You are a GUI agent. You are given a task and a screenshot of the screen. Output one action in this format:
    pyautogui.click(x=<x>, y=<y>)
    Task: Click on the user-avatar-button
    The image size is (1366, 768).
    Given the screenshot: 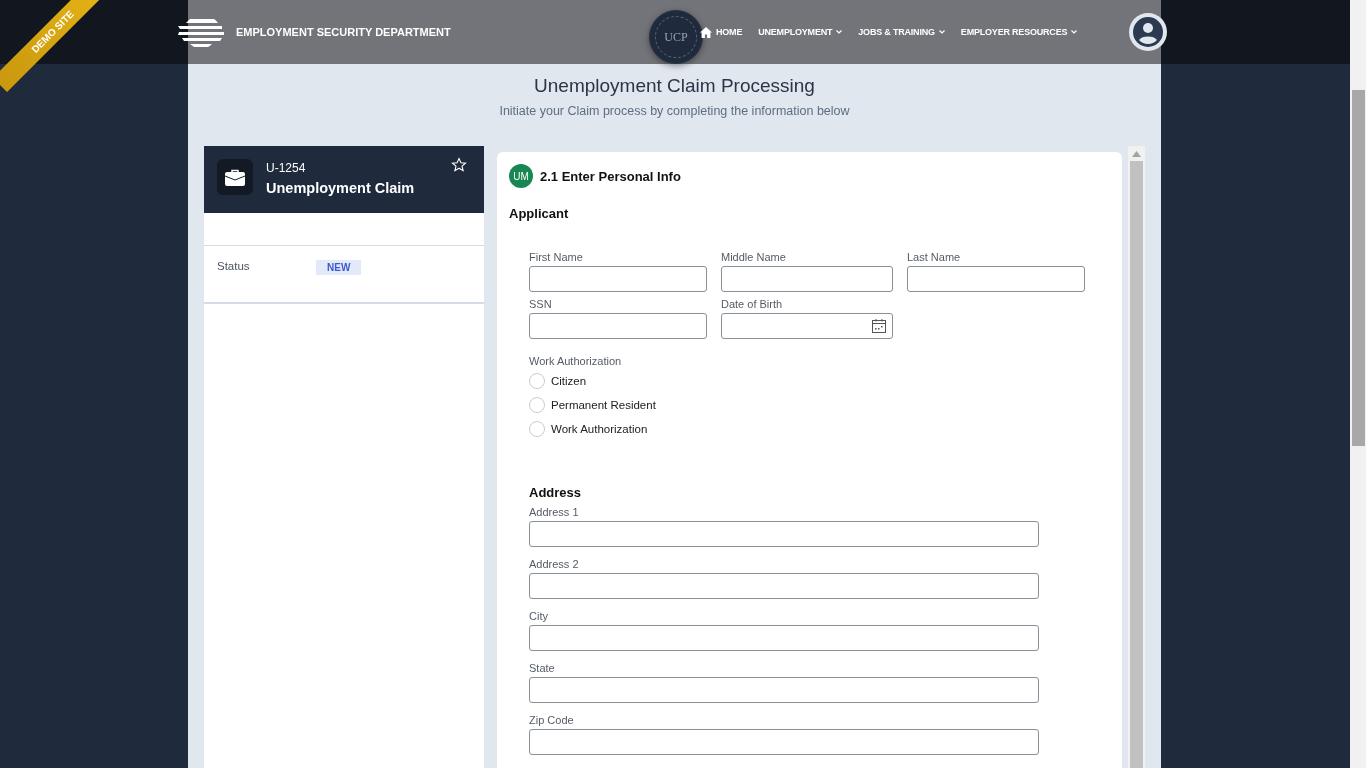 What is the action you would take?
    pyautogui.click(x=1148, y=32)
    